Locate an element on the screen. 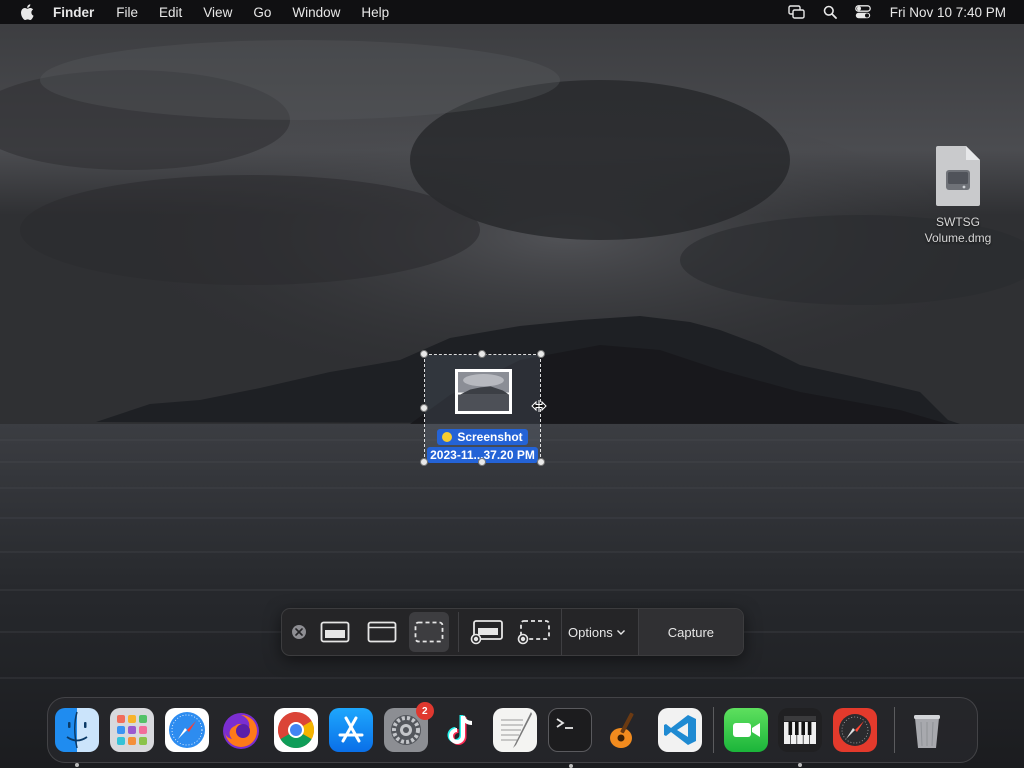 This screenshot has width=1024, height=768. dock-safari is located at coordinates (186, 730).